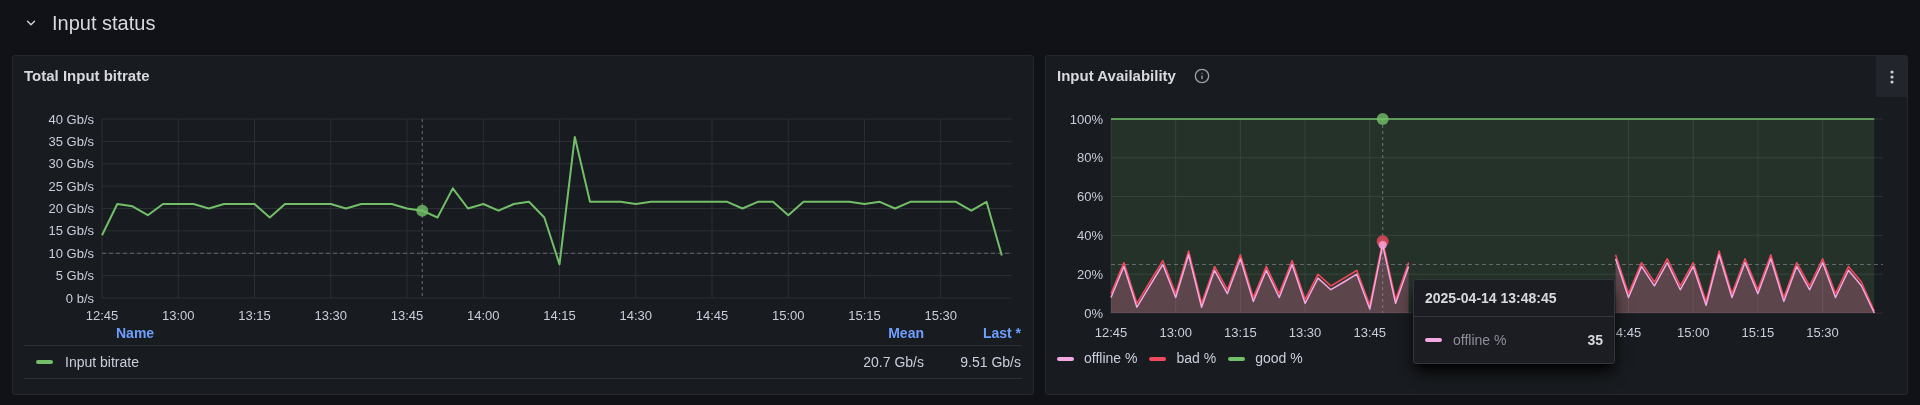 This screenshot has width=1920, height=405. Describe the element at coordinates (893, 362) in the screenshot. I see `table-cell-text: 20.7 Gb/s` at that location.